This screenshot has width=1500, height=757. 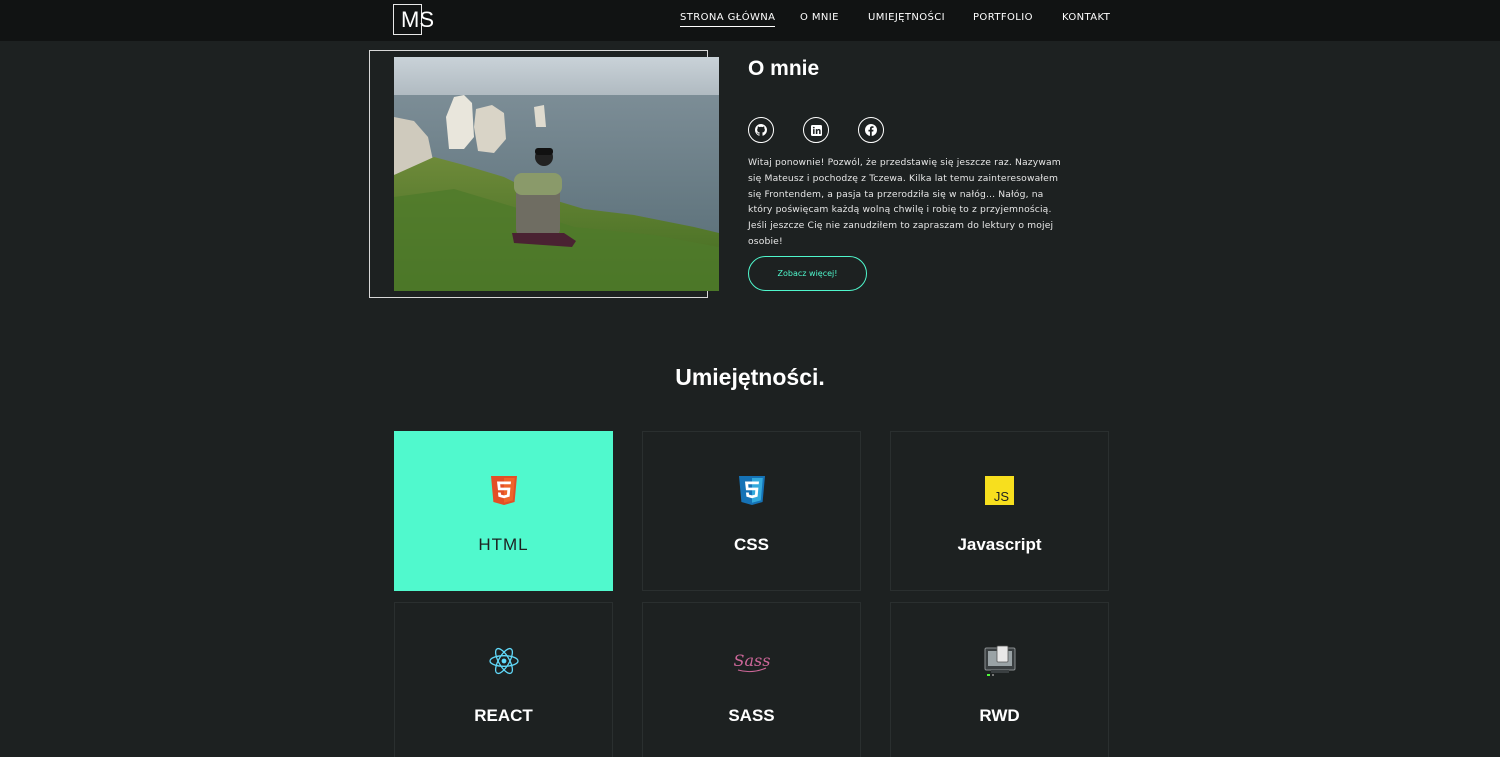 What do you see at coordinates (750, 377) in the screenshot?
I see `skills-title: Umiejętności.` at bounding box center [750, 377].